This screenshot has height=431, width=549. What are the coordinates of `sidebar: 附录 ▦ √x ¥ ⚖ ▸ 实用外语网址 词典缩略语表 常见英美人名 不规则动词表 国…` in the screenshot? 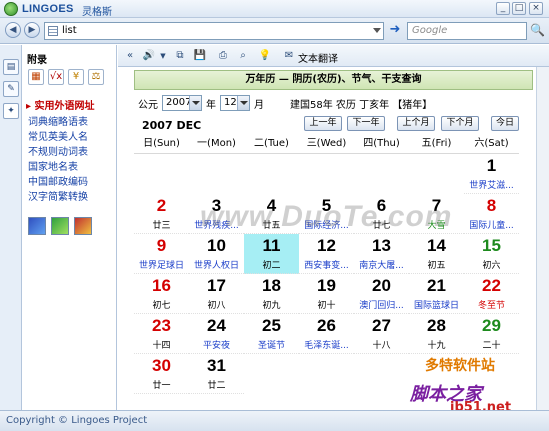 It's located at (69, 227).